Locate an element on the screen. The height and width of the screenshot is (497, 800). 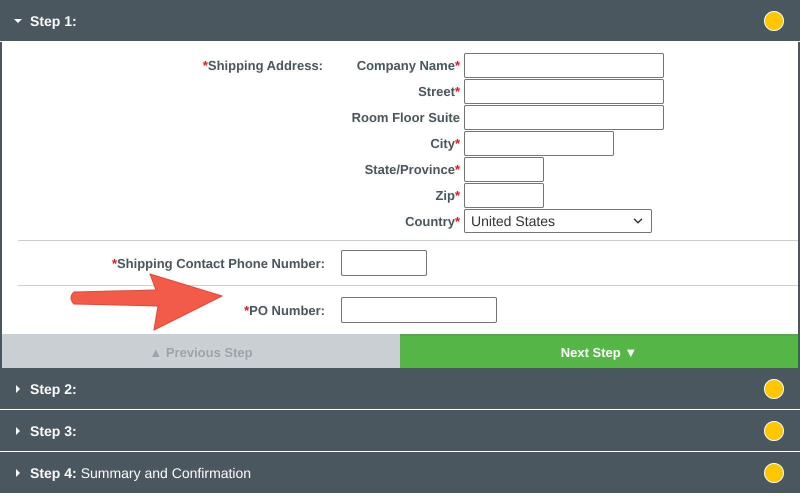
step-header: Step 4: Summary and Confirmation is located at coordinates (400, 473).